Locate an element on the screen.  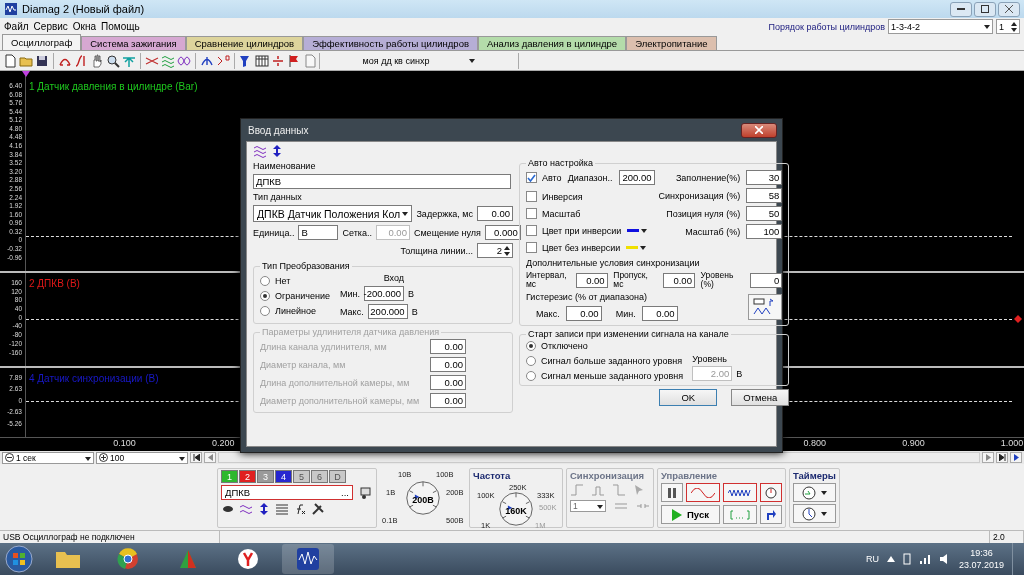
radio-option: Отключено is located at coordinates (605, 346).